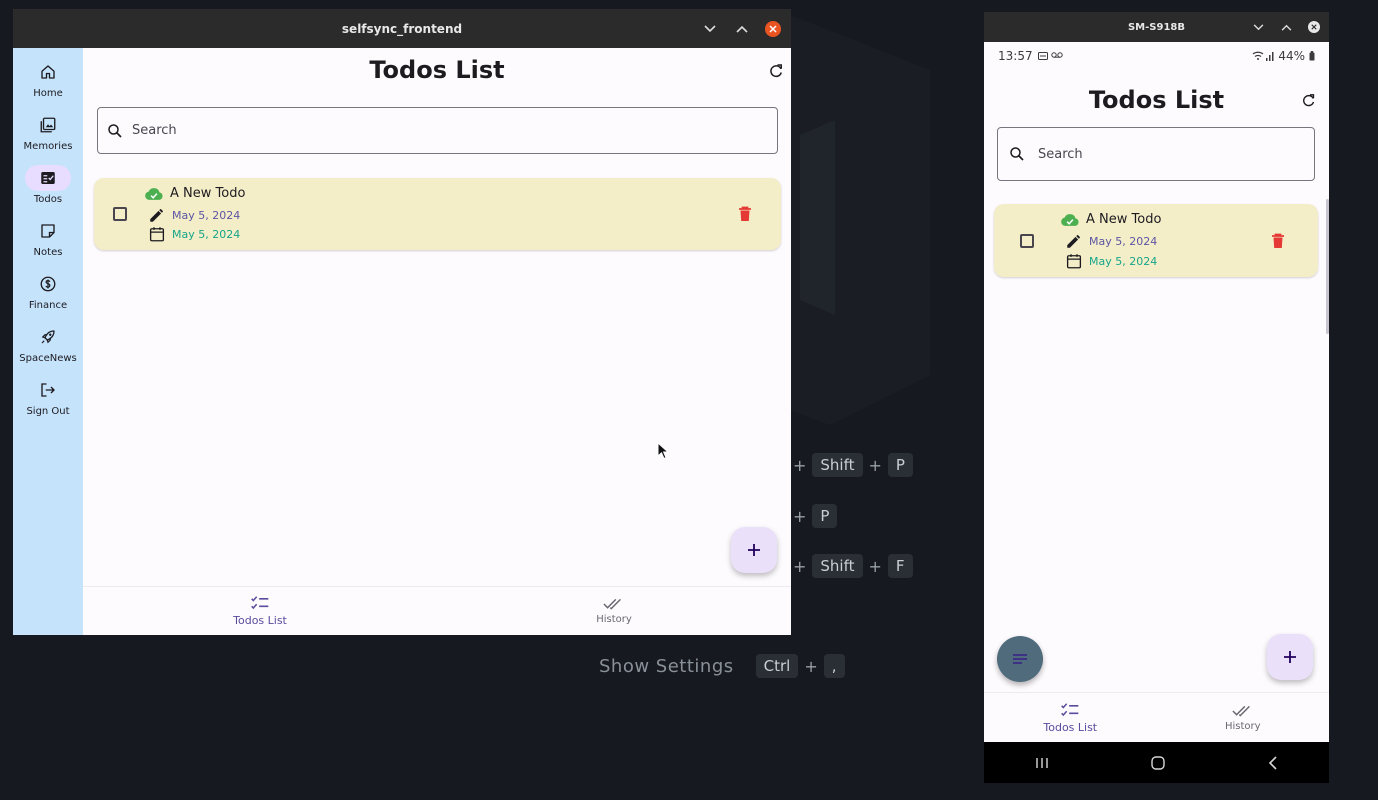 The width and height of the screenshot is (1378, 800). What do you see at coordinates (900, 465) in the screenshot?
I see `key-p: P` at bounding box center [900, 465].